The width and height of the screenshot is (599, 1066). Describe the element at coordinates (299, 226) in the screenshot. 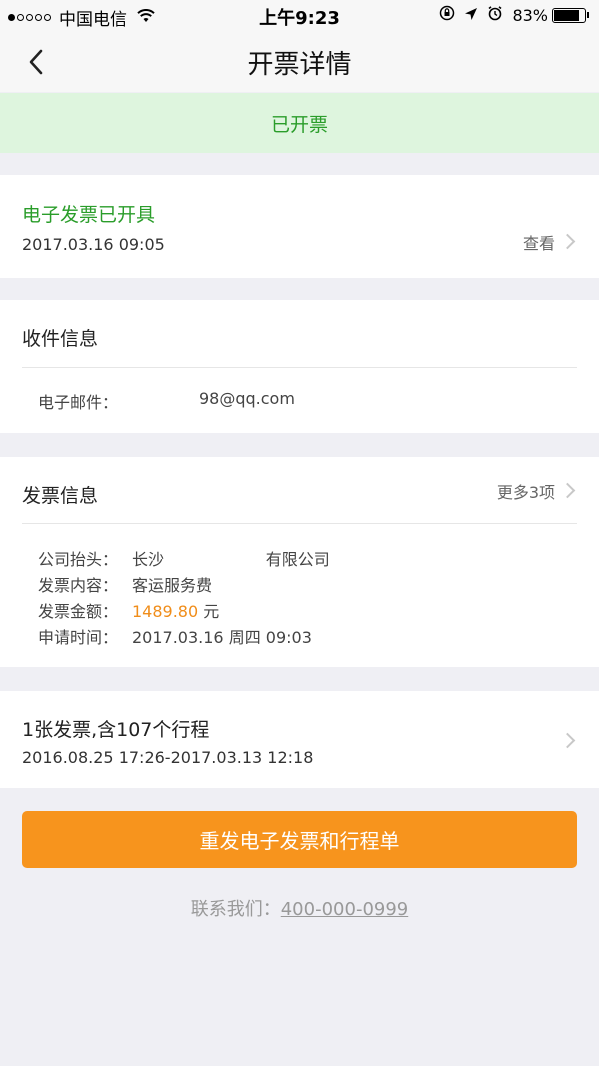

I see `e-invoice-card: 电子发票已开具 2017.03.16 09:05 查看` at that location.